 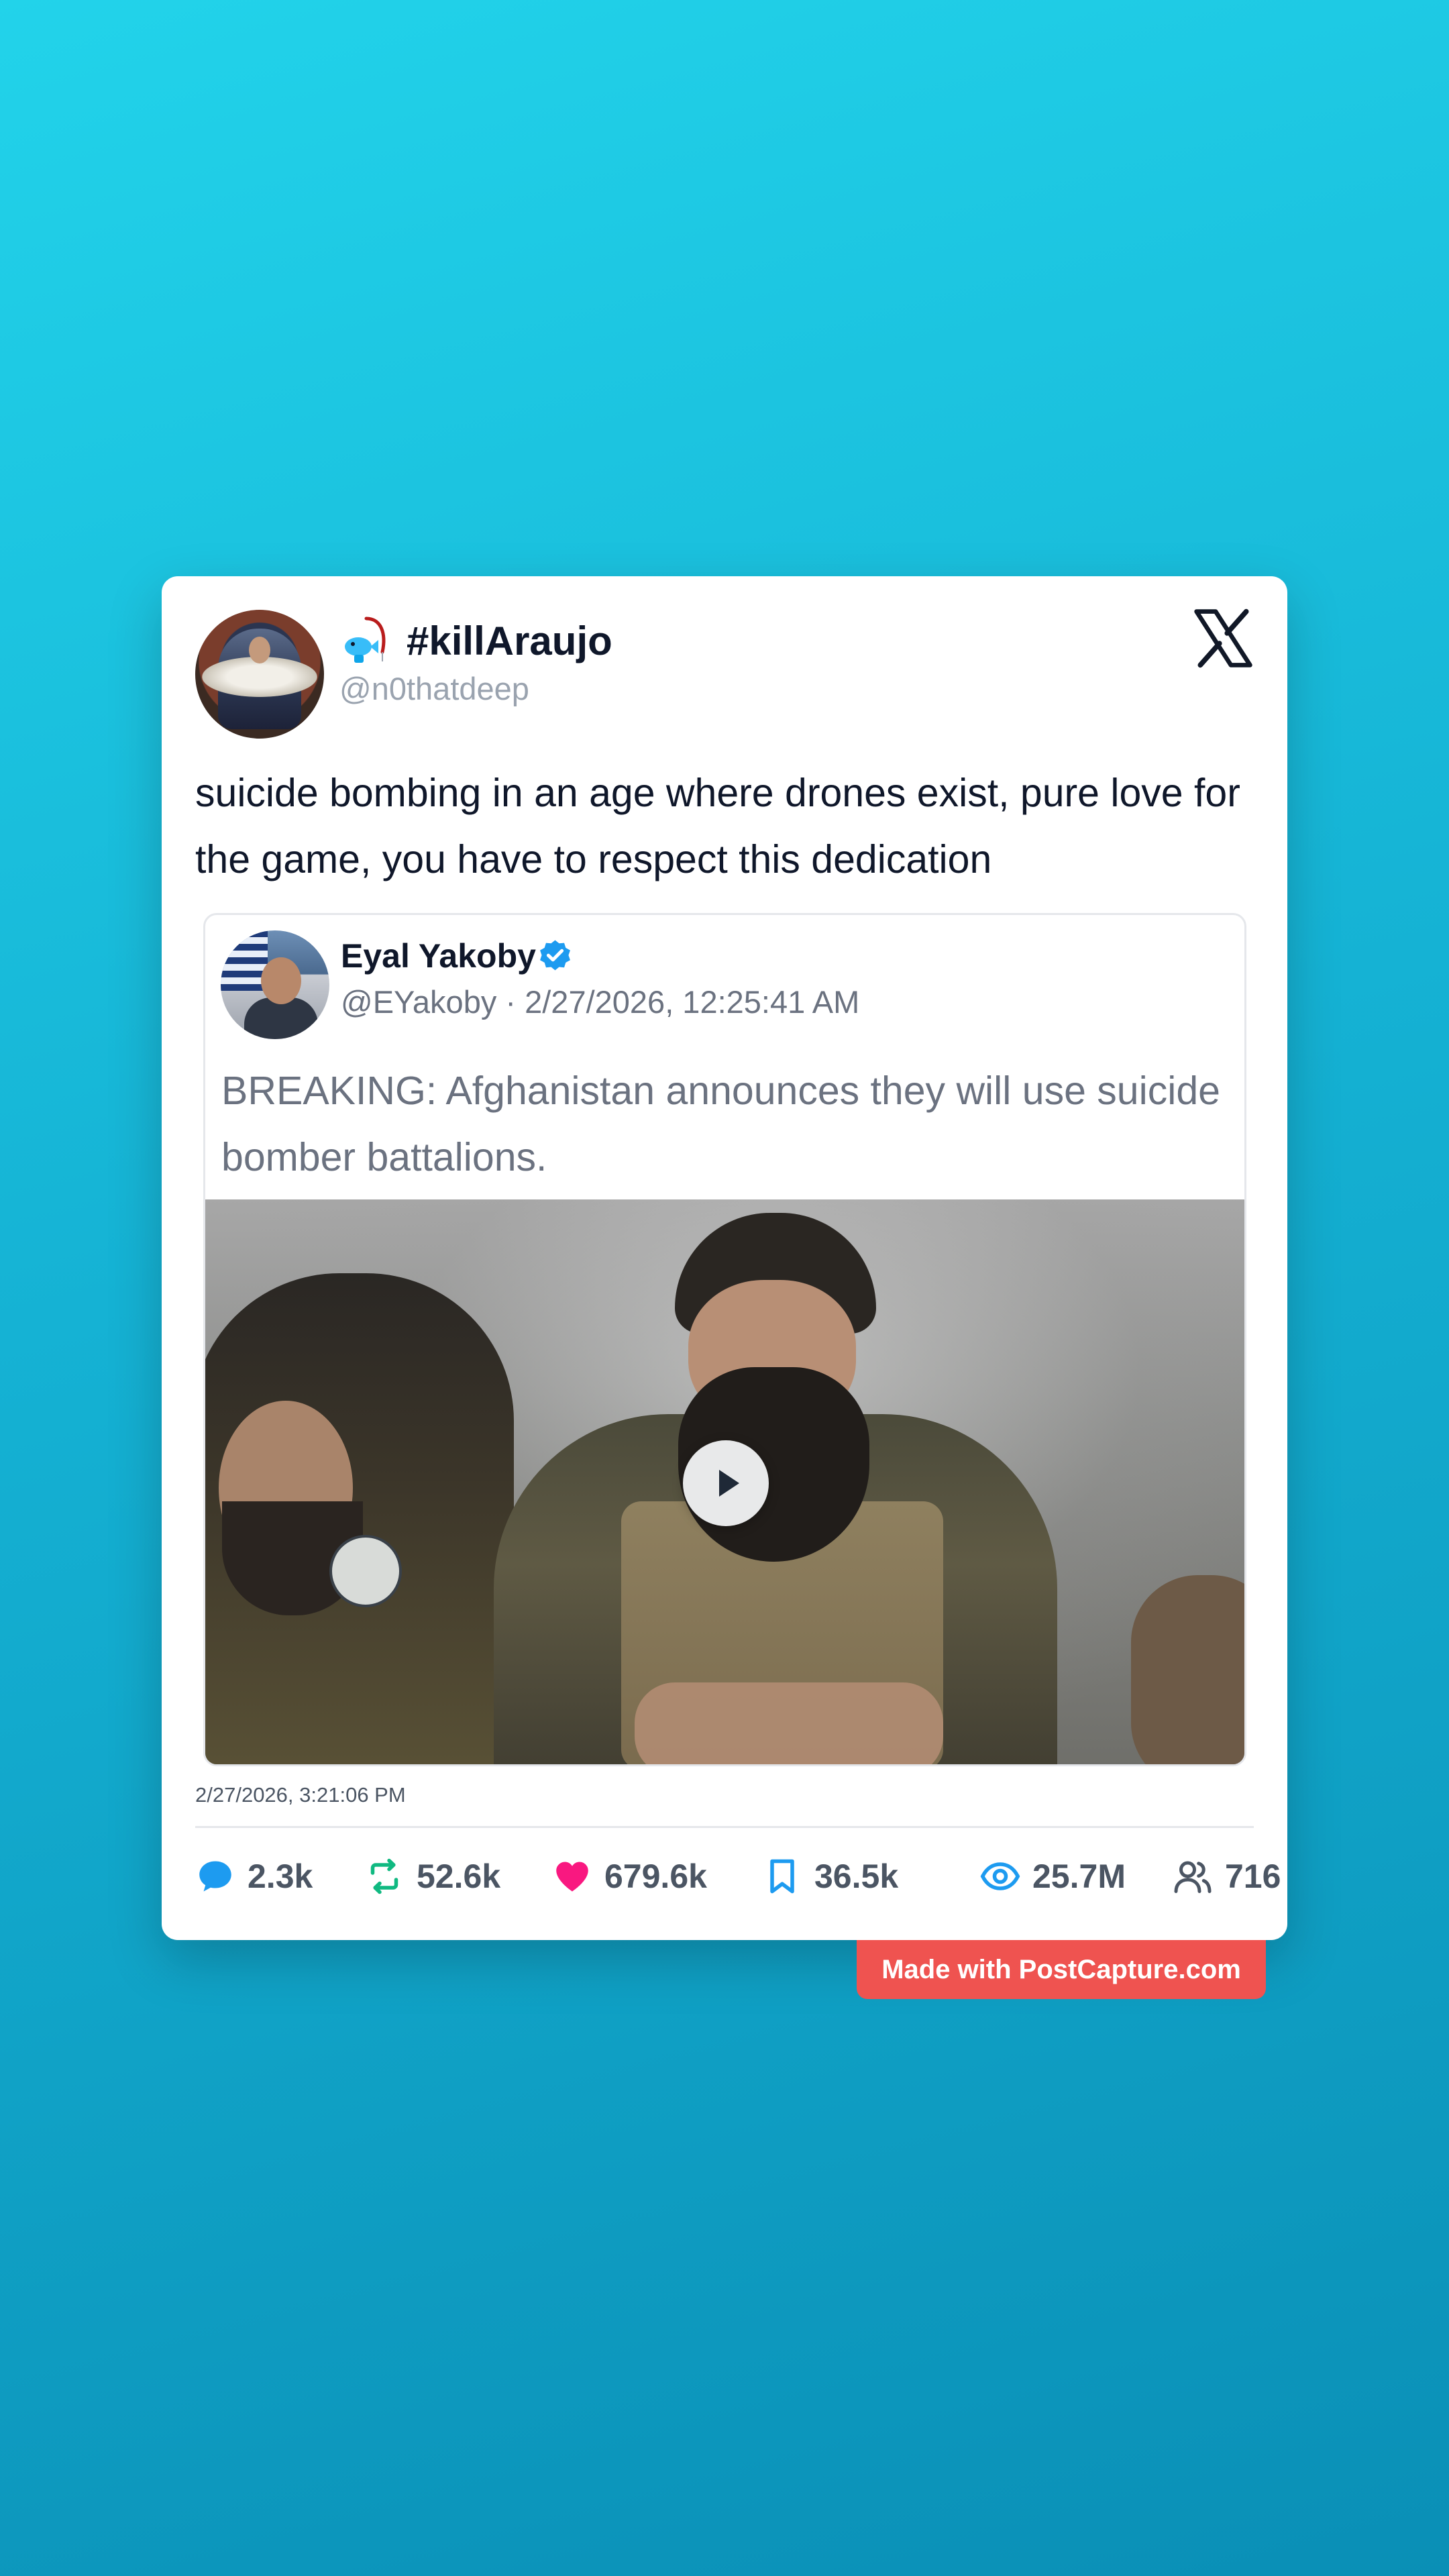 I want to click on eye-icon, so click(x=1000, y=1876).